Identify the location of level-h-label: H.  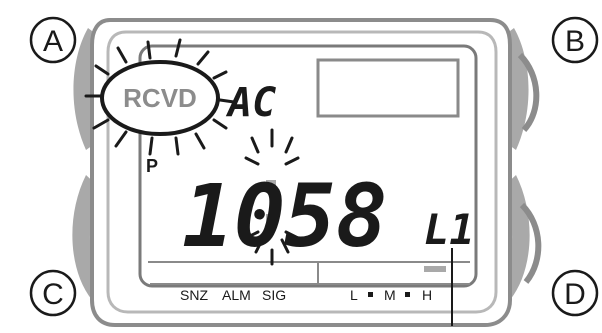
(427, 295).